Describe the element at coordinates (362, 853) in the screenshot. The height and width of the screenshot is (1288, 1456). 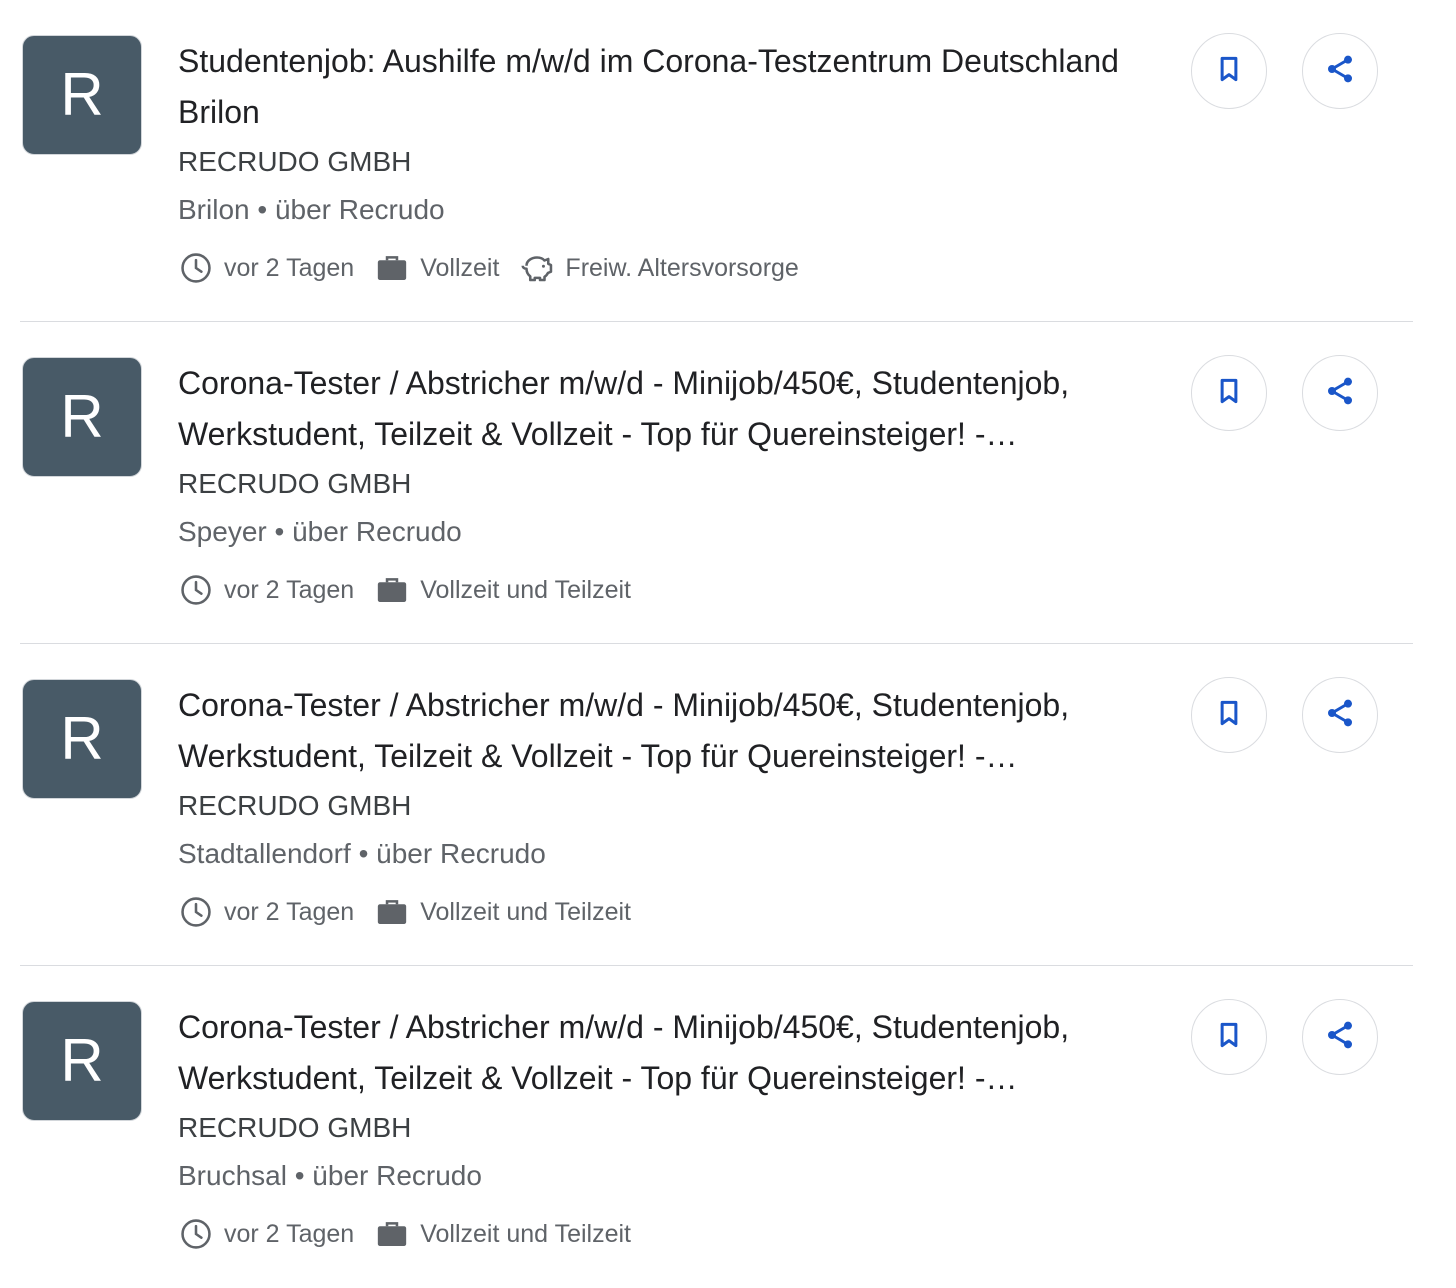
I see `job-location: Stadtallendorf • über Recrudo` at that location.